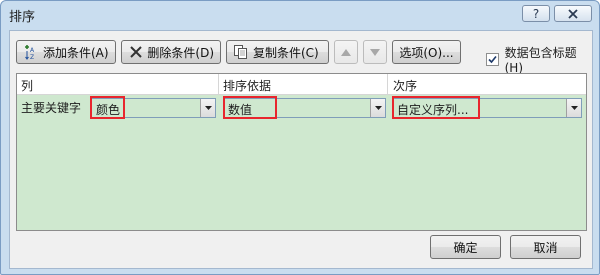 The image size is (600, 275). I want to click on delete-level-label: 删除条件(D), so click(180, 52).